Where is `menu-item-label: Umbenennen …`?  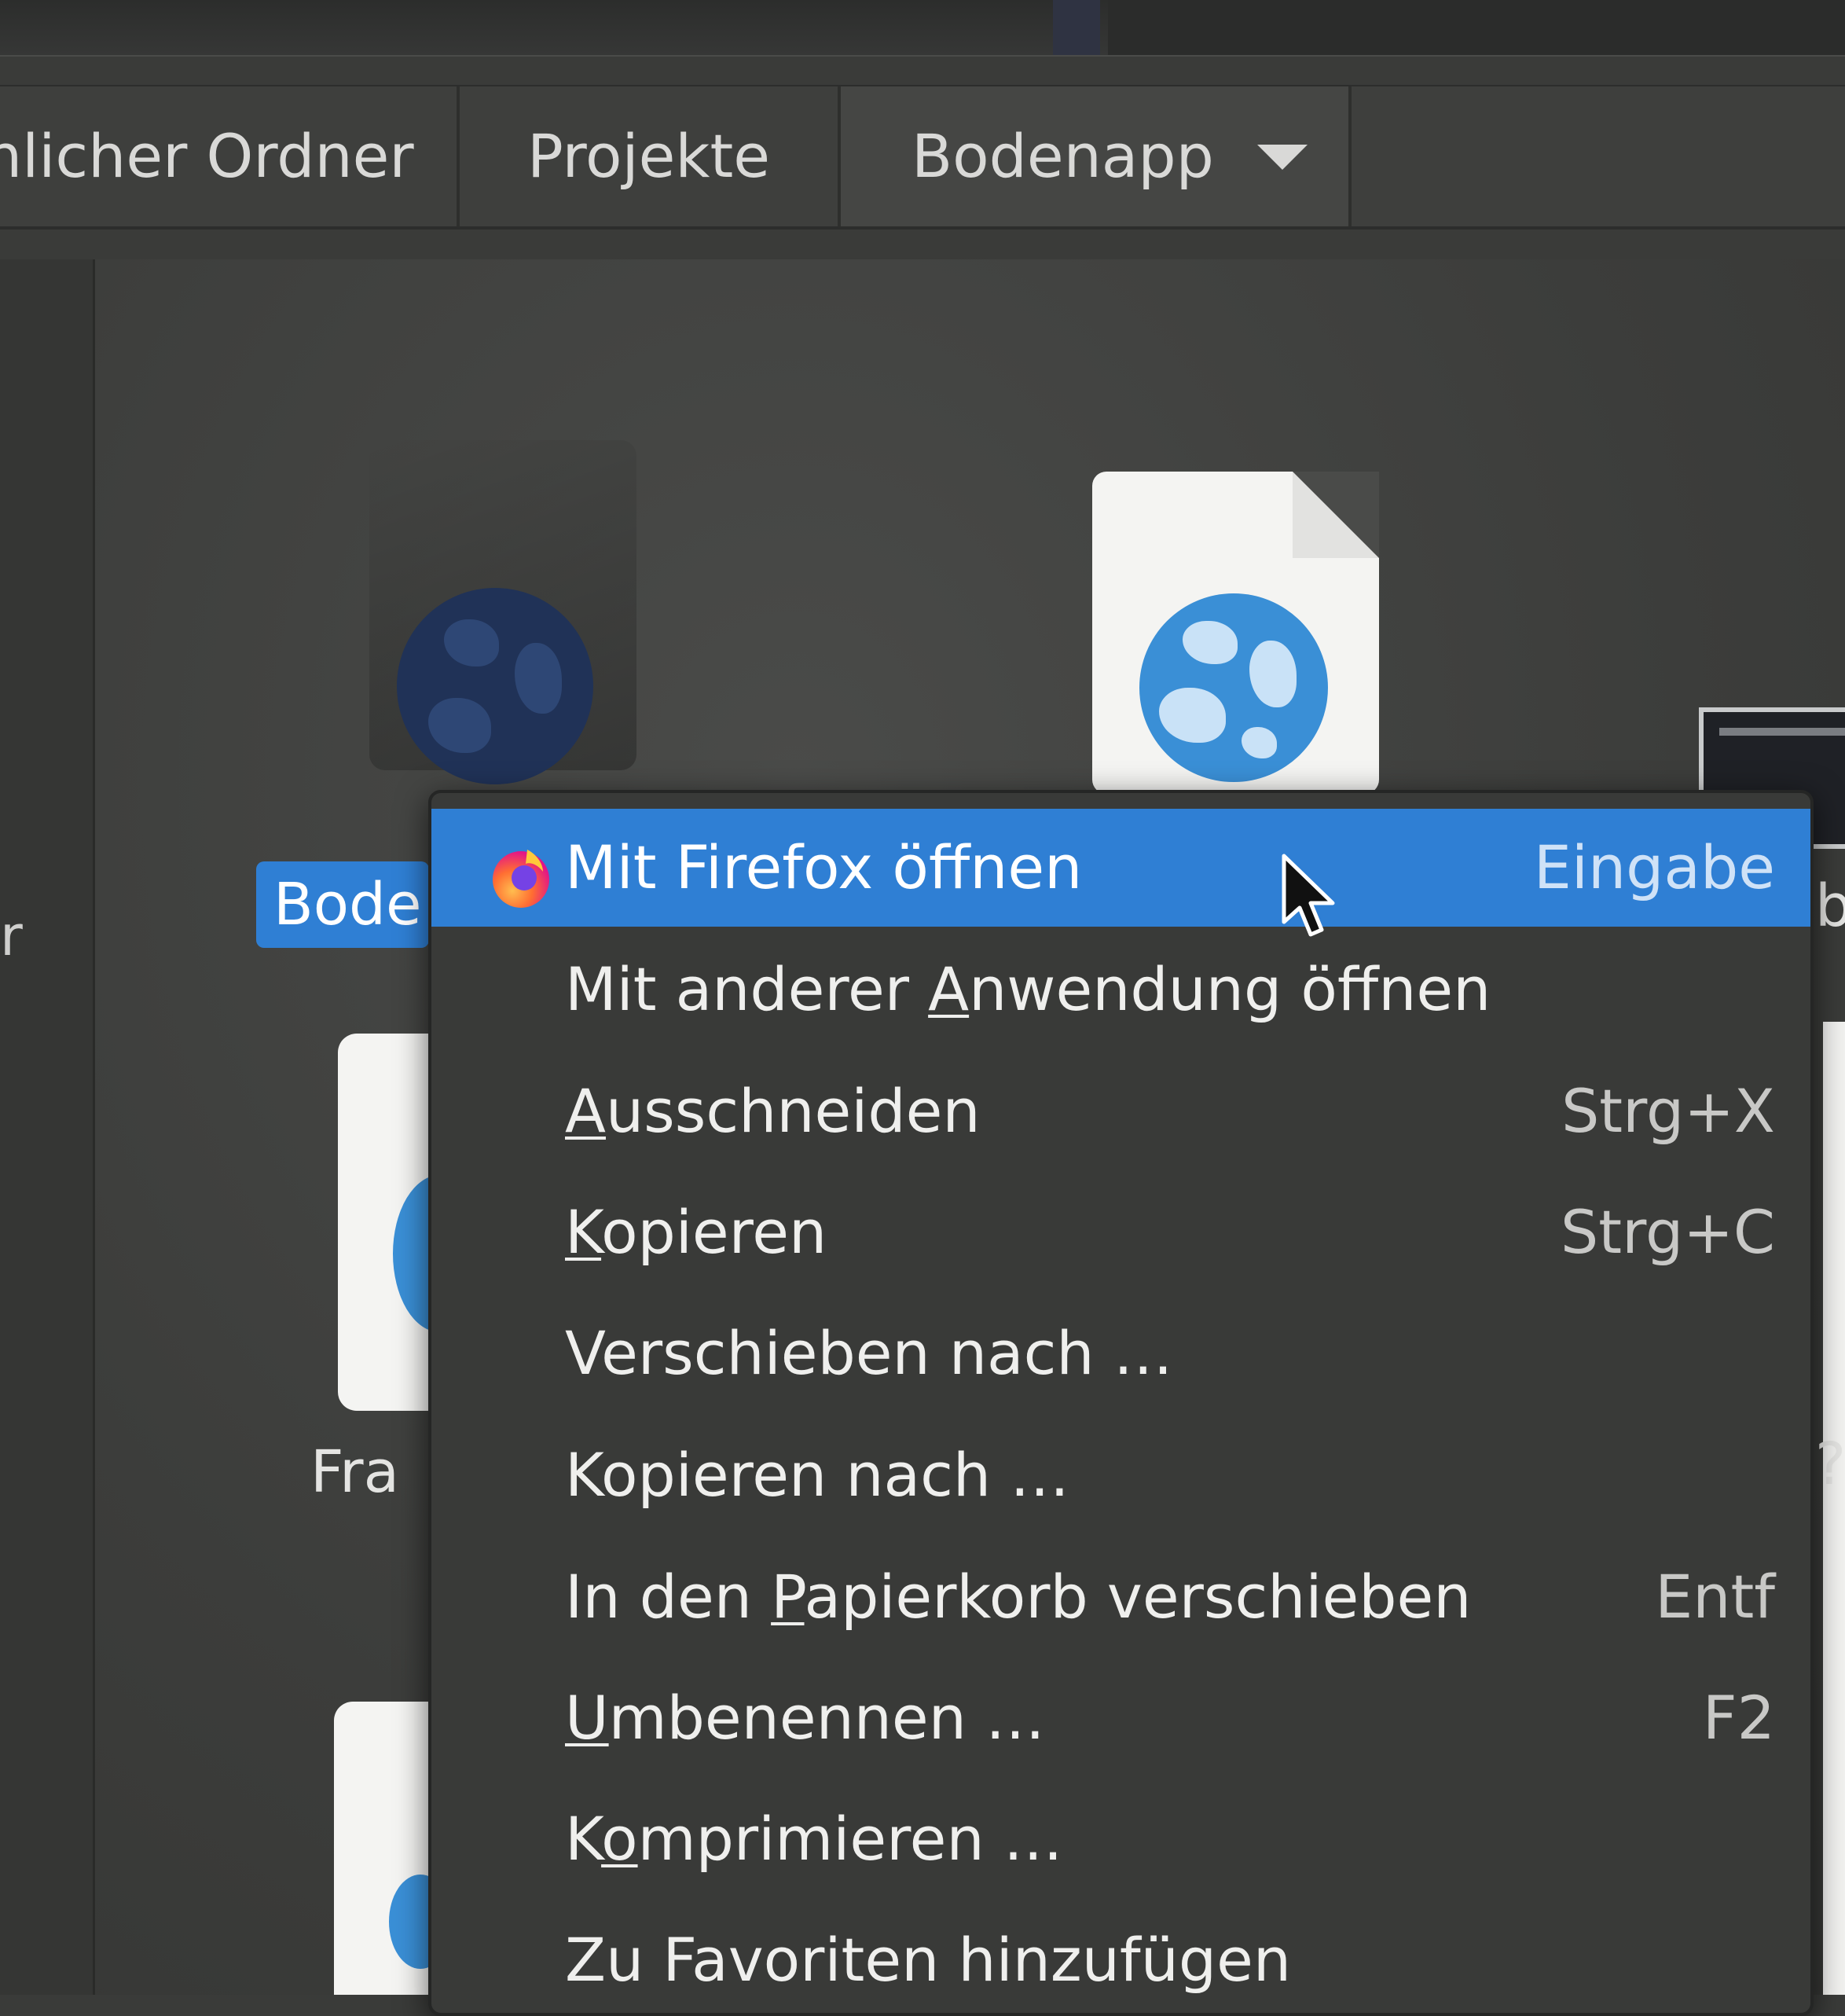
menu-item-label: Umbenennen … is located at coordinates (805, 1718).